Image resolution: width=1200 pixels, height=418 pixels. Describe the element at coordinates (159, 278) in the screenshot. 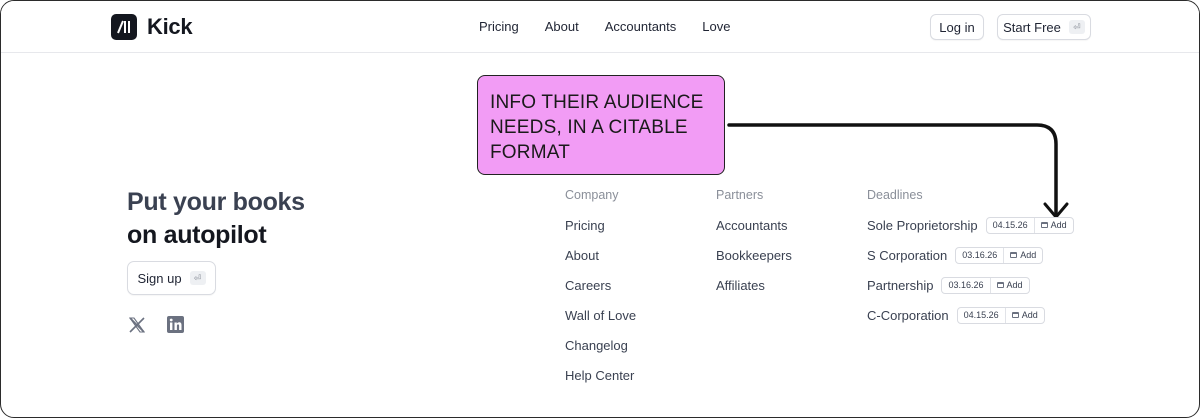

I see `signup-label: Sign up` at that location.